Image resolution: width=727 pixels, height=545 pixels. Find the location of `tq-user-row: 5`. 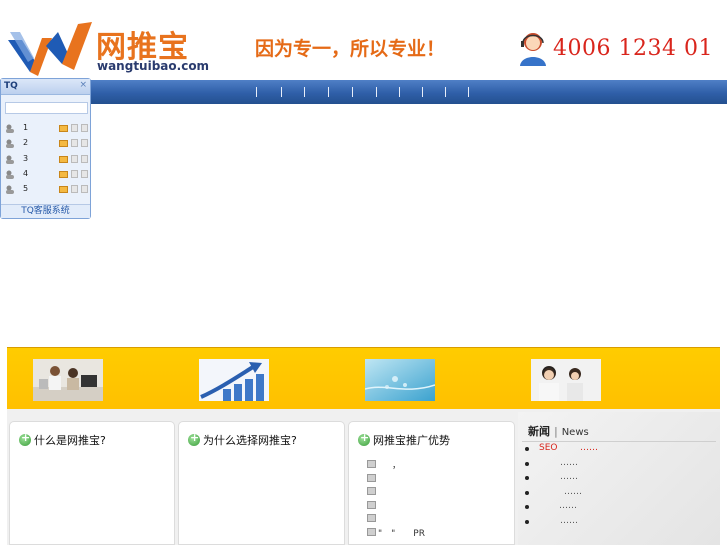

tq-user-row: 5 is located at coordinates (46, 189).